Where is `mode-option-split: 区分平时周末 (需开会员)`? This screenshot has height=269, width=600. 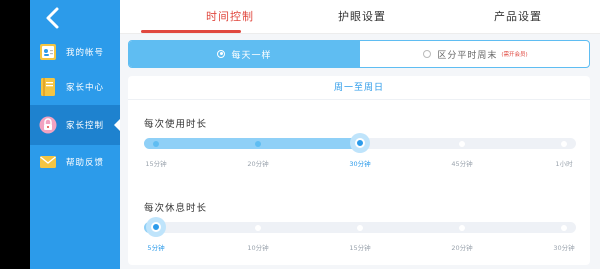
mode-option-split: 区分平时周末 (需开会员) is located at coordinates (474, 54).